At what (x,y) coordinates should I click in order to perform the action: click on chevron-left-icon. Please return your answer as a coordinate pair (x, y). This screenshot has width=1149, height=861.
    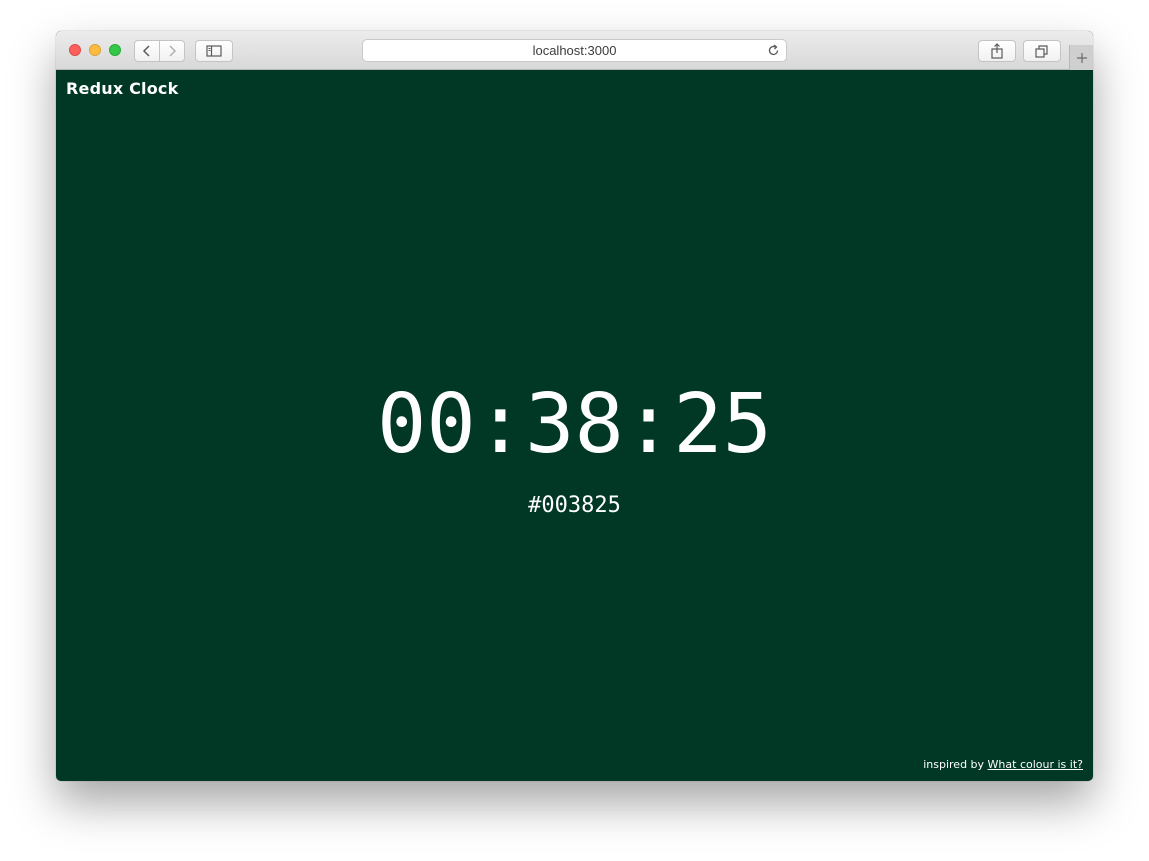
    Looking at the image, I should click on (146, 51).